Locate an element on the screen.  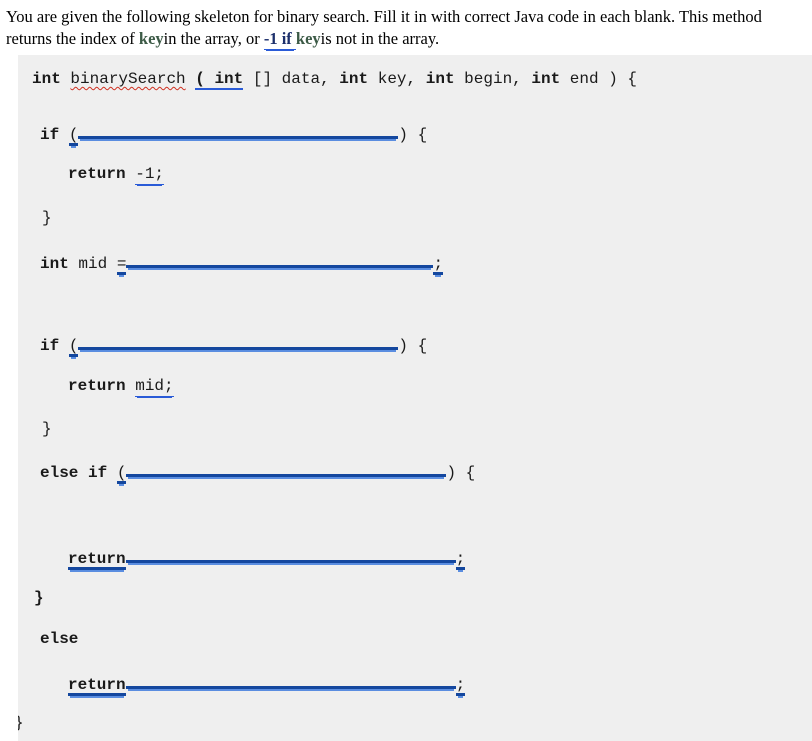
else-keyword: else is located at coordinates (59, 639).